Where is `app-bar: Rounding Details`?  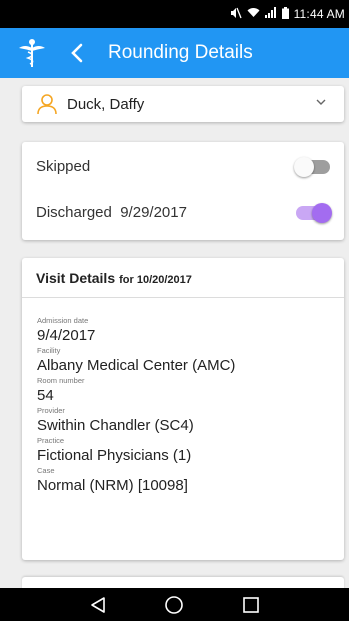
app-bar: Rounding Details is located at coordinates (174, 53).